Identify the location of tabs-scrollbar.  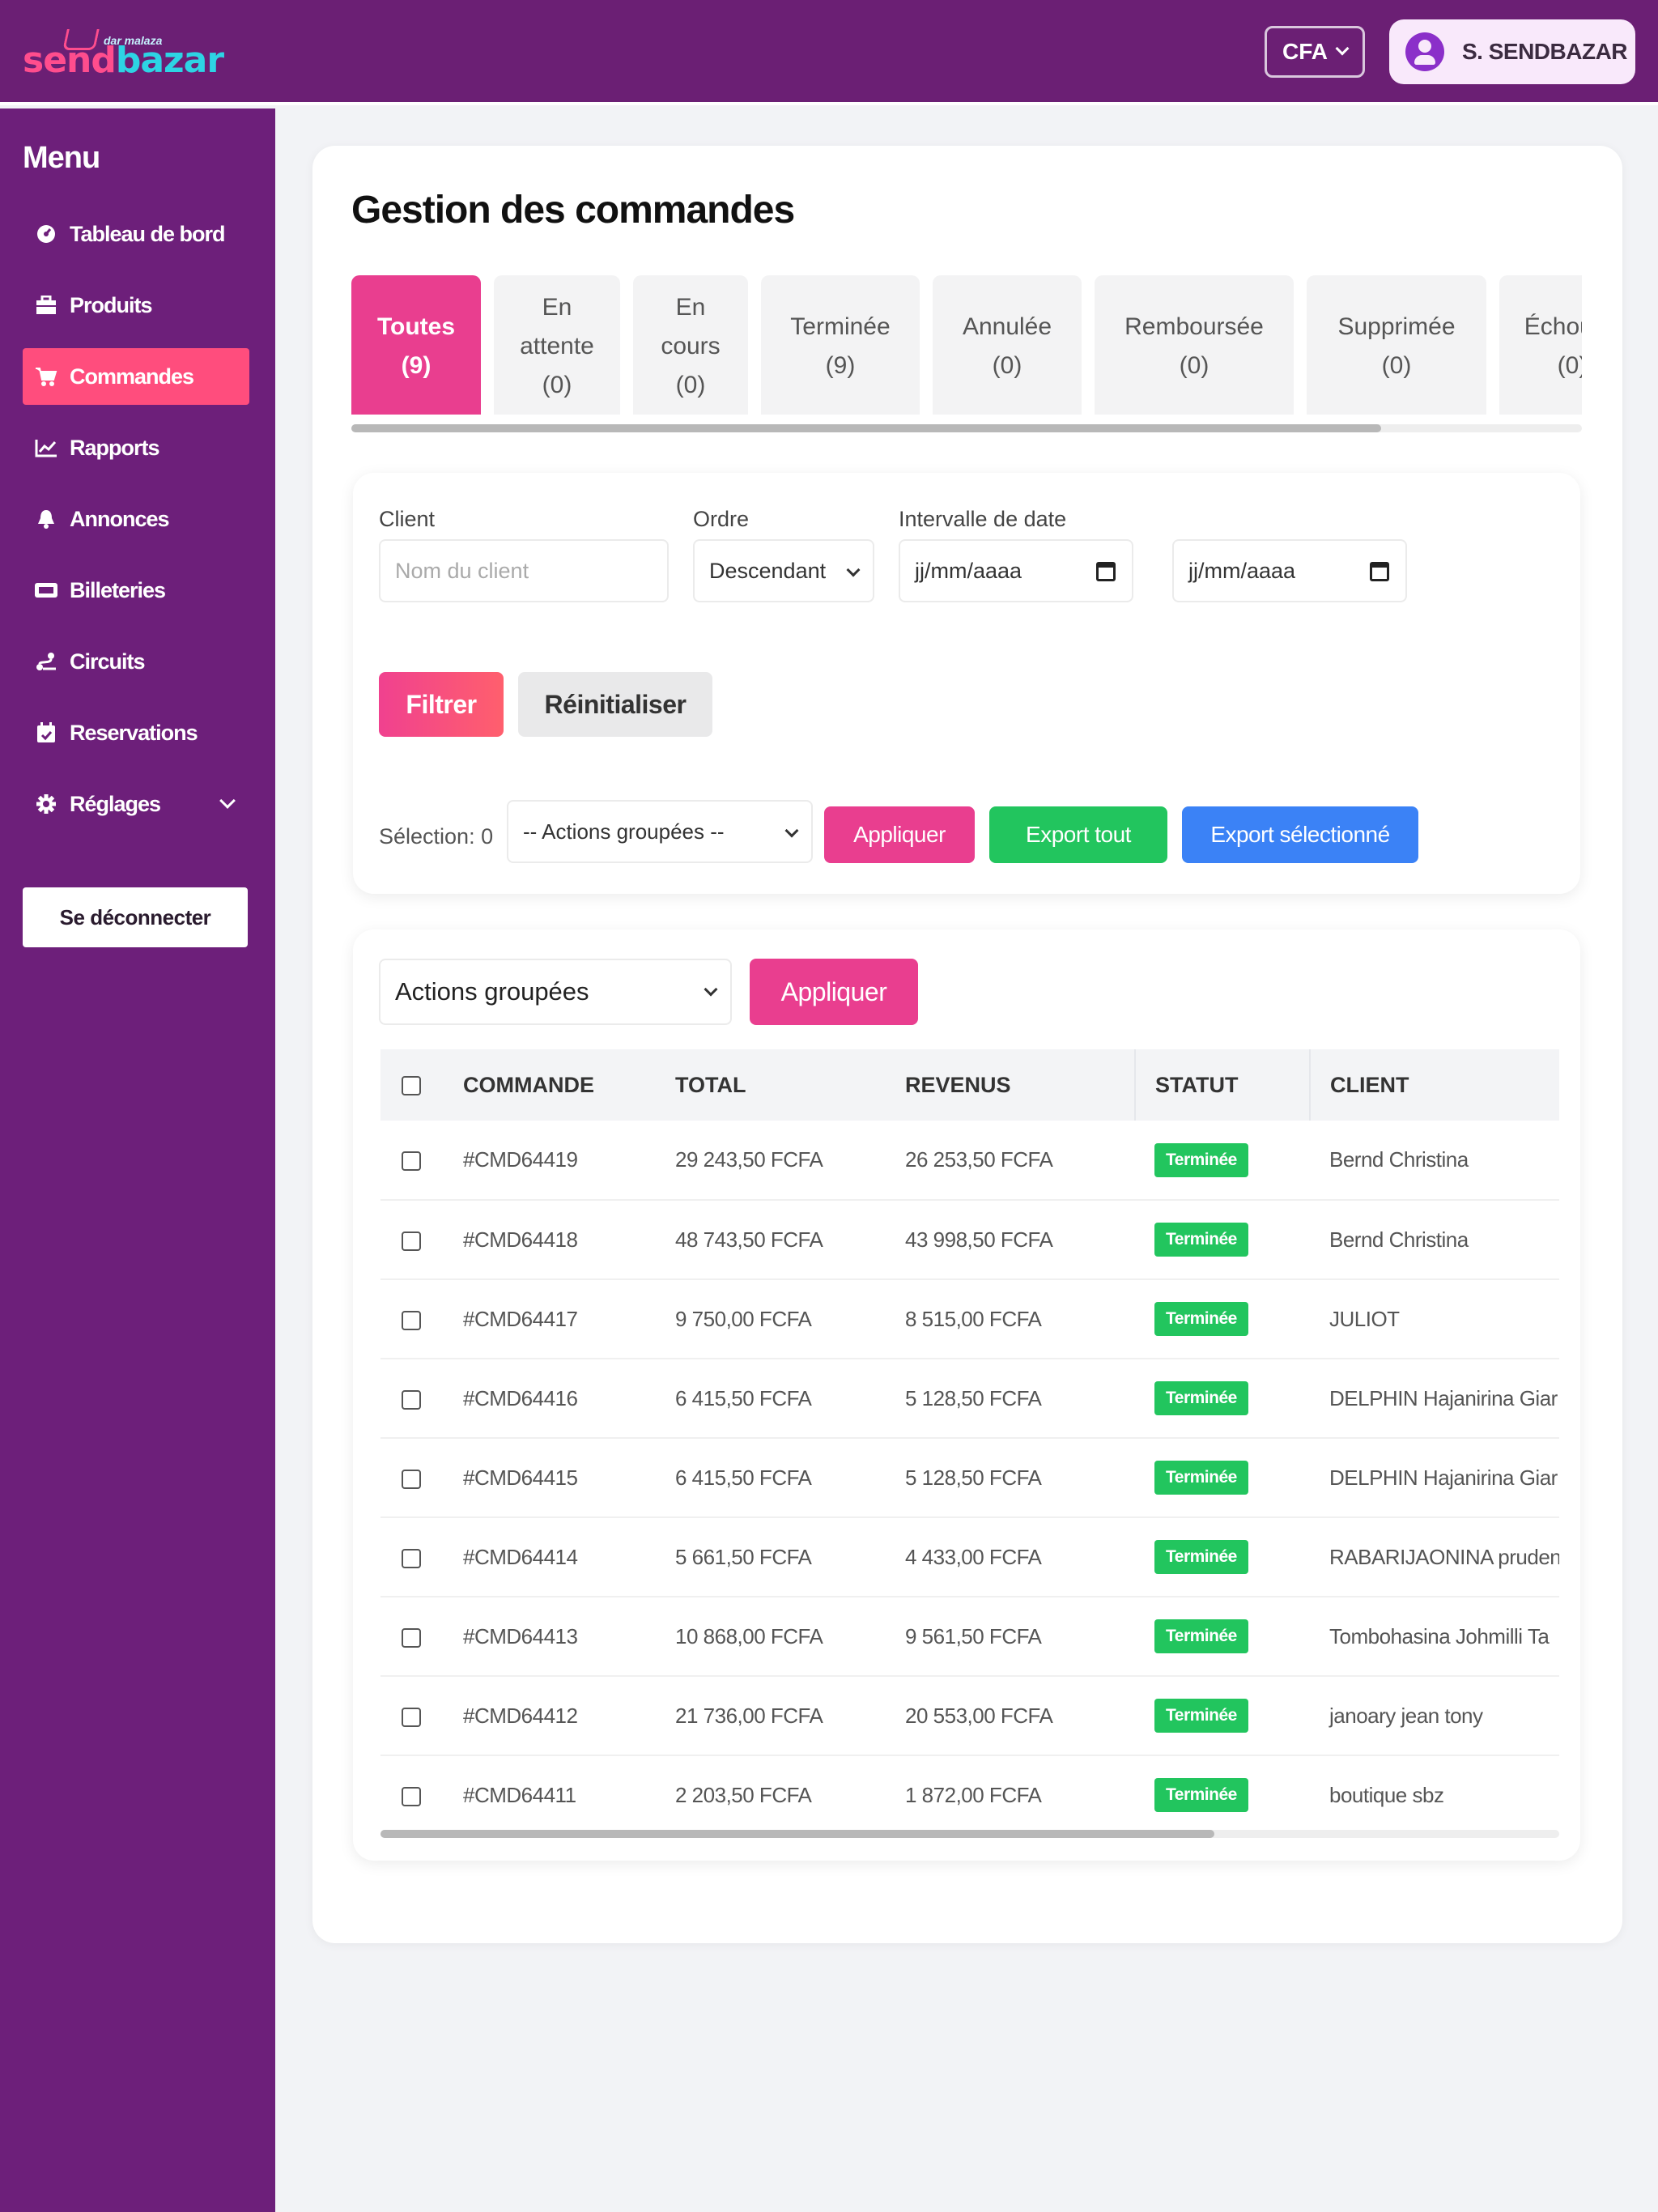
(966, 428).